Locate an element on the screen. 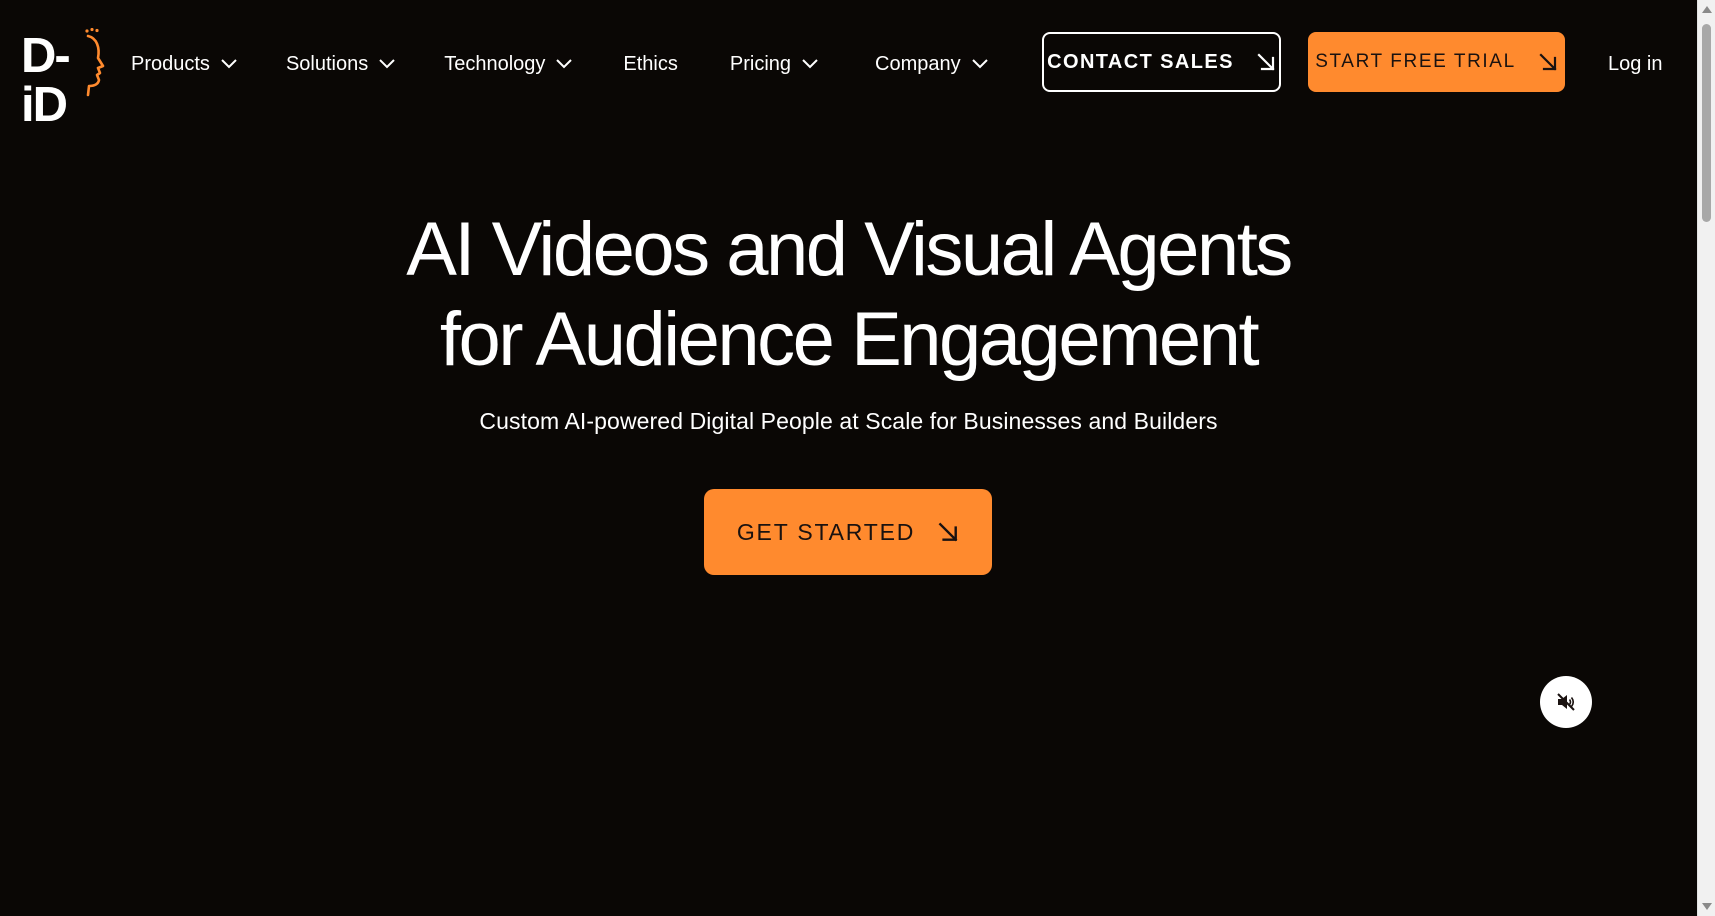 This screenshot has width=1715, height=916. nav-item-company: Company is located at coordinates (932, 64).